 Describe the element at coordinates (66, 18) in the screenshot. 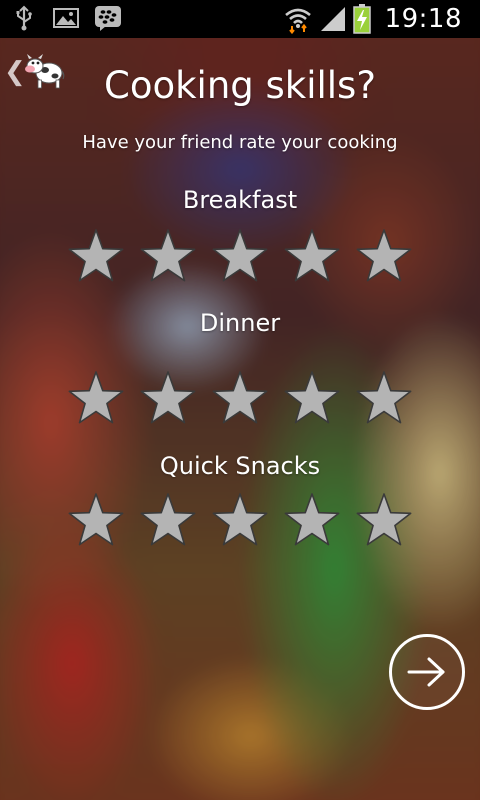

I see `image-icon` at that location.